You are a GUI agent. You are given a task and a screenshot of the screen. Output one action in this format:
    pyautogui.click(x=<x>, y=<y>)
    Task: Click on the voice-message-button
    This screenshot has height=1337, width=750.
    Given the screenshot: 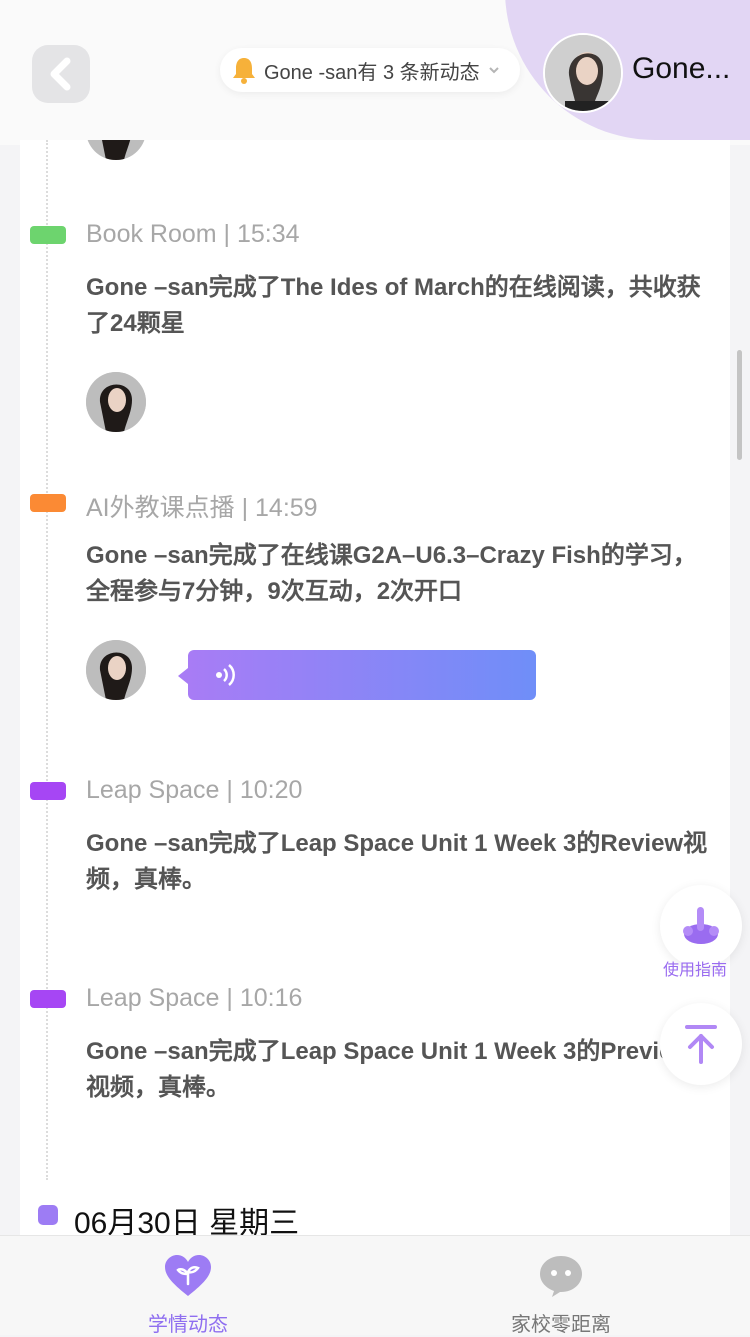 What is the action you would take?
    pyautogui.click(x=357, y=675)
    